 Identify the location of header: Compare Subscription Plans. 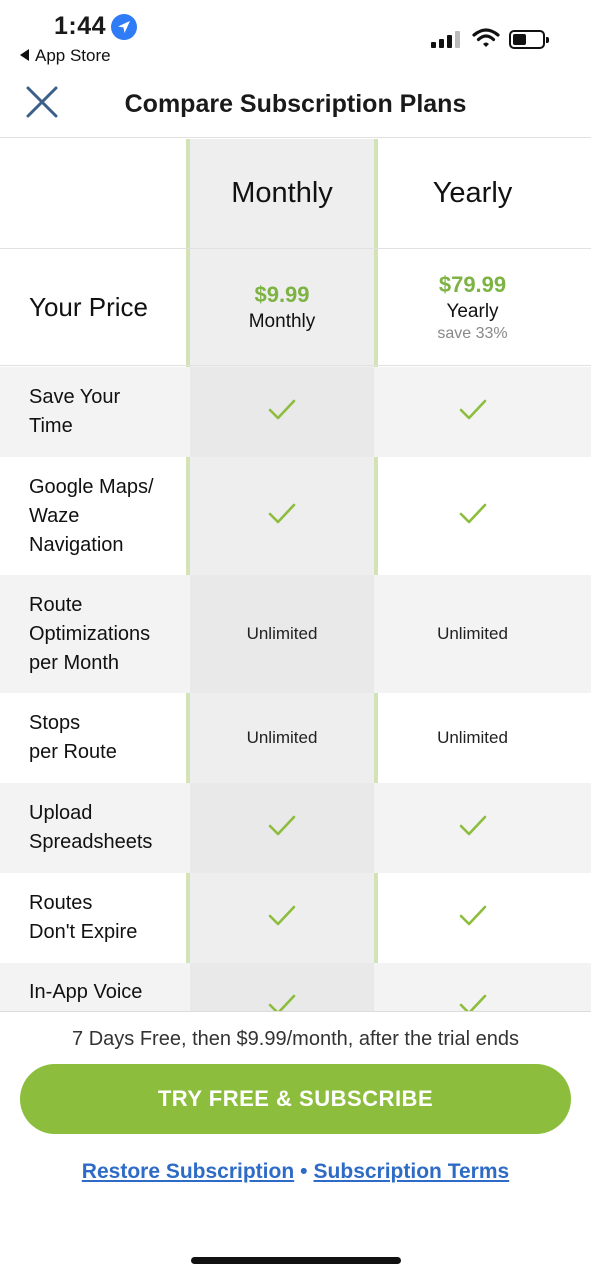
(295, 104).